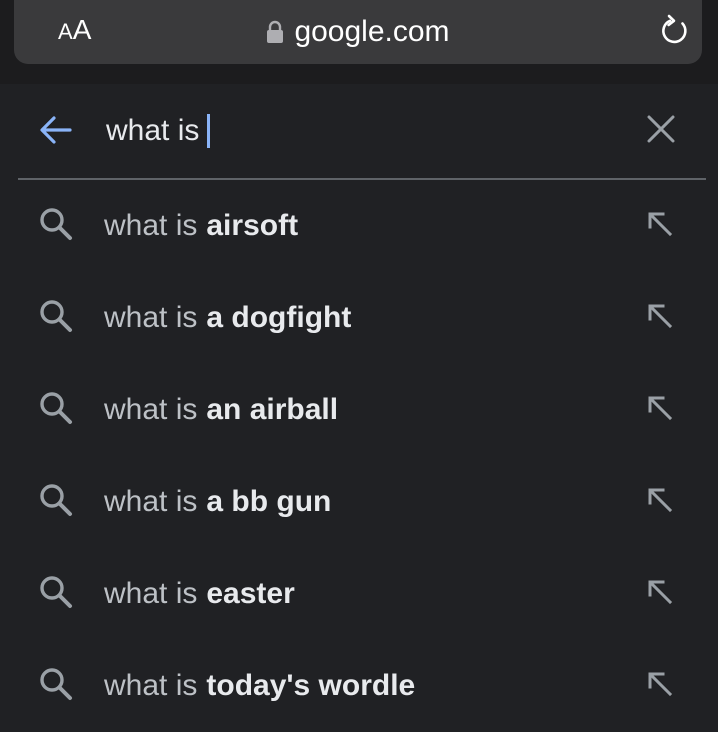  I want to click on suggestion-text: what is an airball, so click(221, 410).